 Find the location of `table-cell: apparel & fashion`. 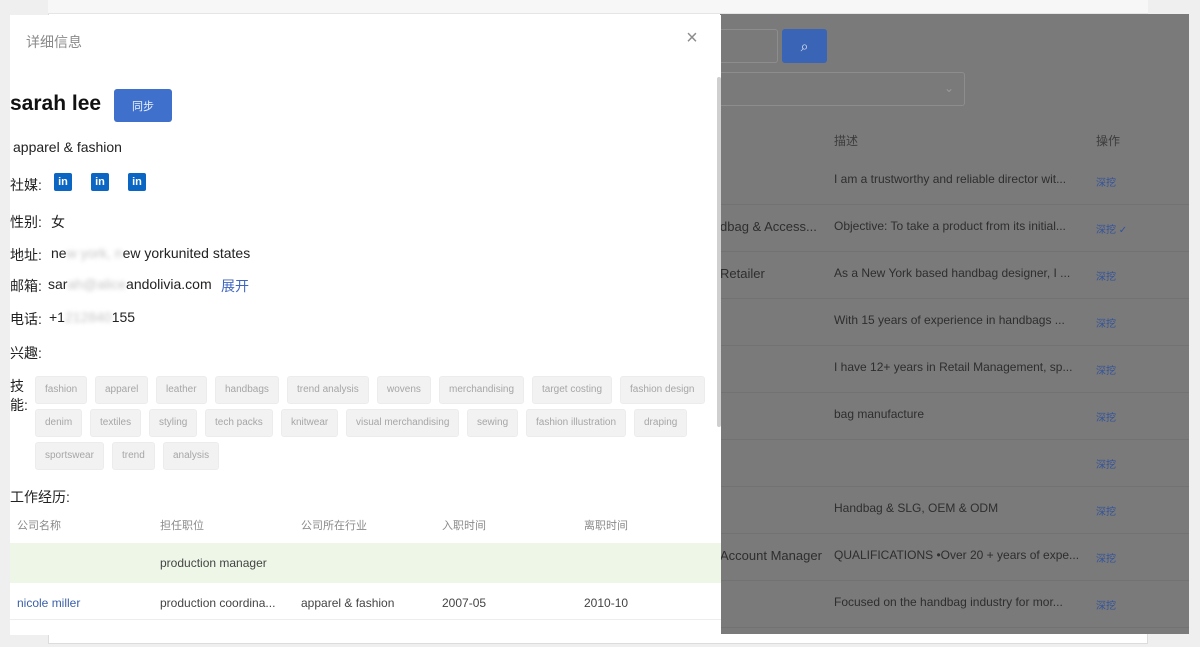

table-cell: apparel & fashion is located at coordinates (348, 603).